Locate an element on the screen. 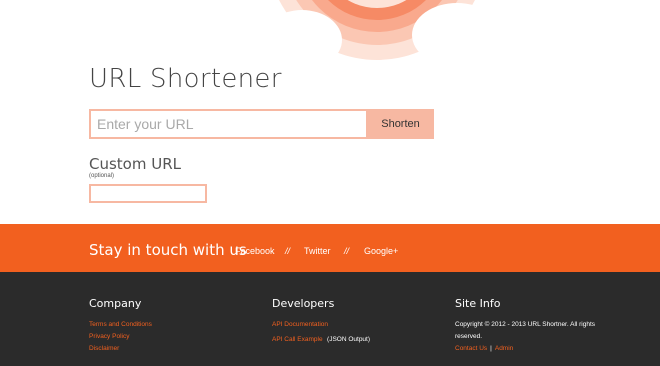 The height and width of the screenshot is (366, 660). custom-url-input is located at coordinates (148, 193).